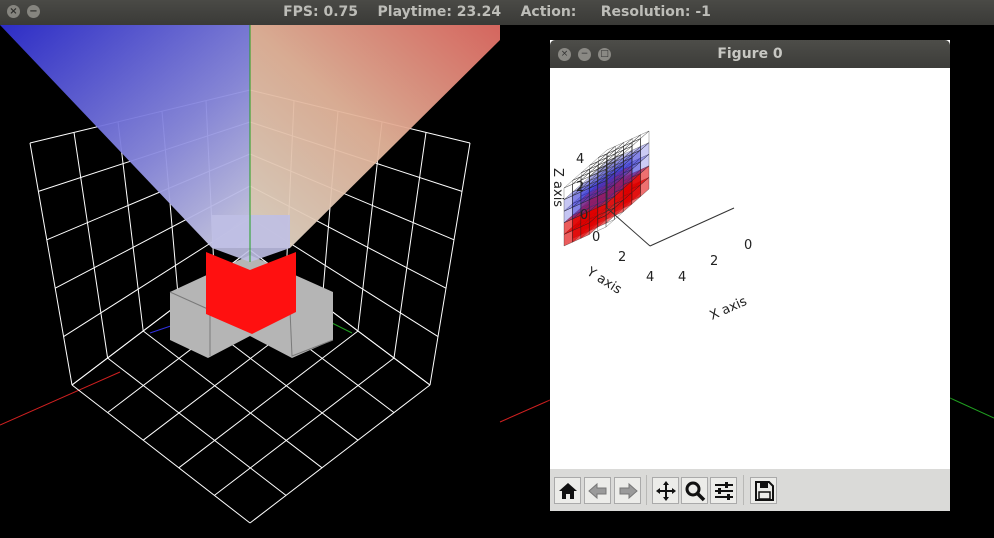  I want to click on action-label: Action:, so click(548, 12).